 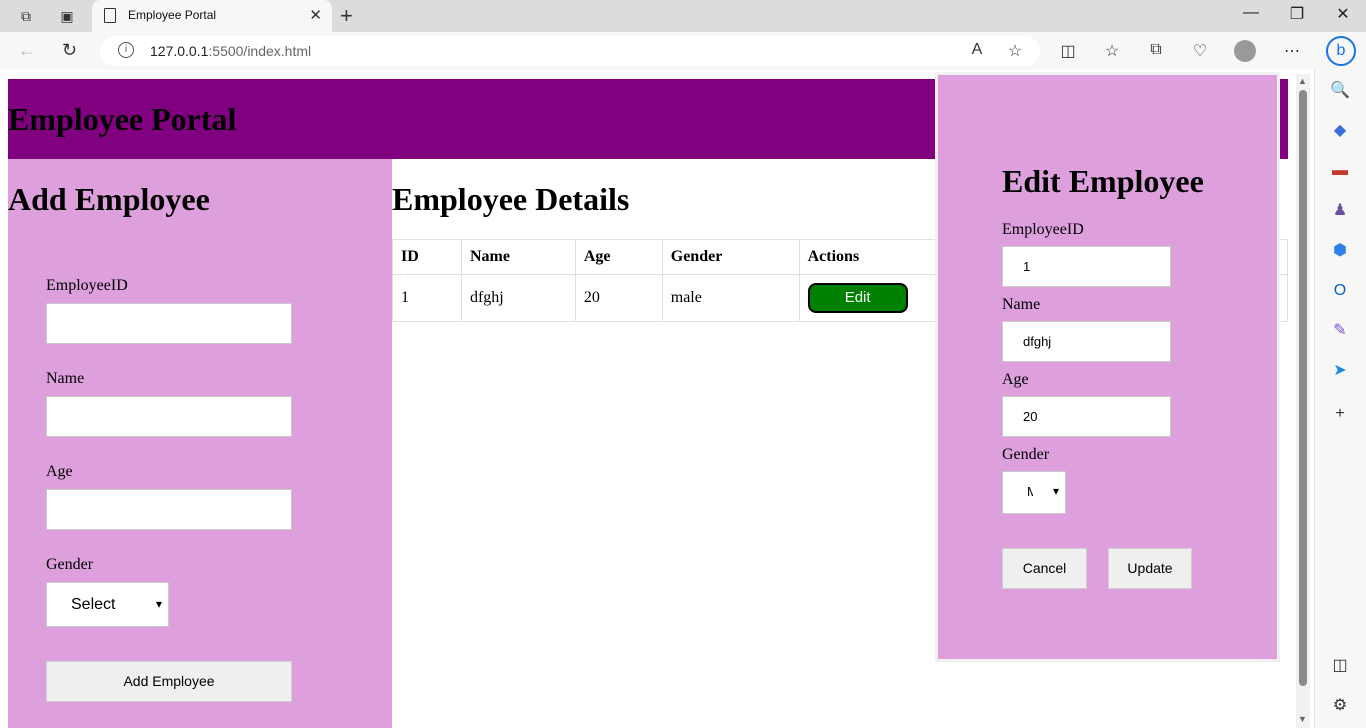 I want to click on back-icon: ←, so click(x=27, y=50).